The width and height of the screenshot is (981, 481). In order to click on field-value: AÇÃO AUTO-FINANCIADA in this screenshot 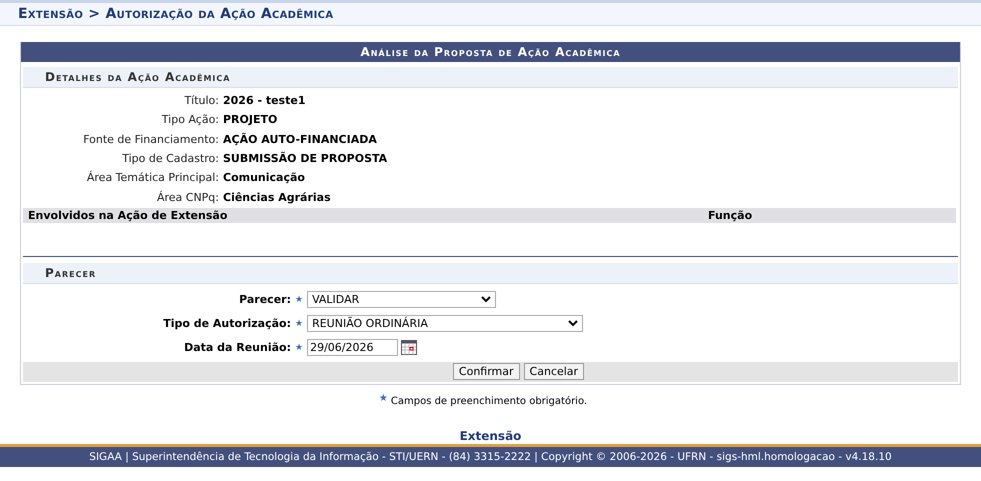, I will do `click(300, 139)`.